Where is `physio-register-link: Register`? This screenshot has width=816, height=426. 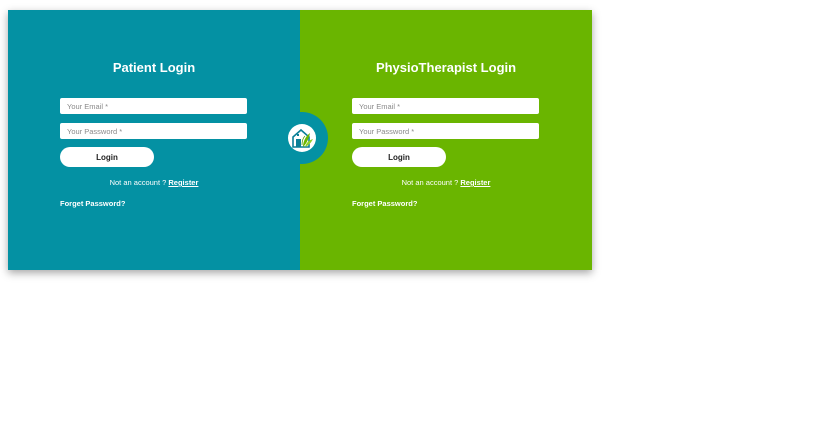
physio-register-link: Register is located at coordinates (475, 182).